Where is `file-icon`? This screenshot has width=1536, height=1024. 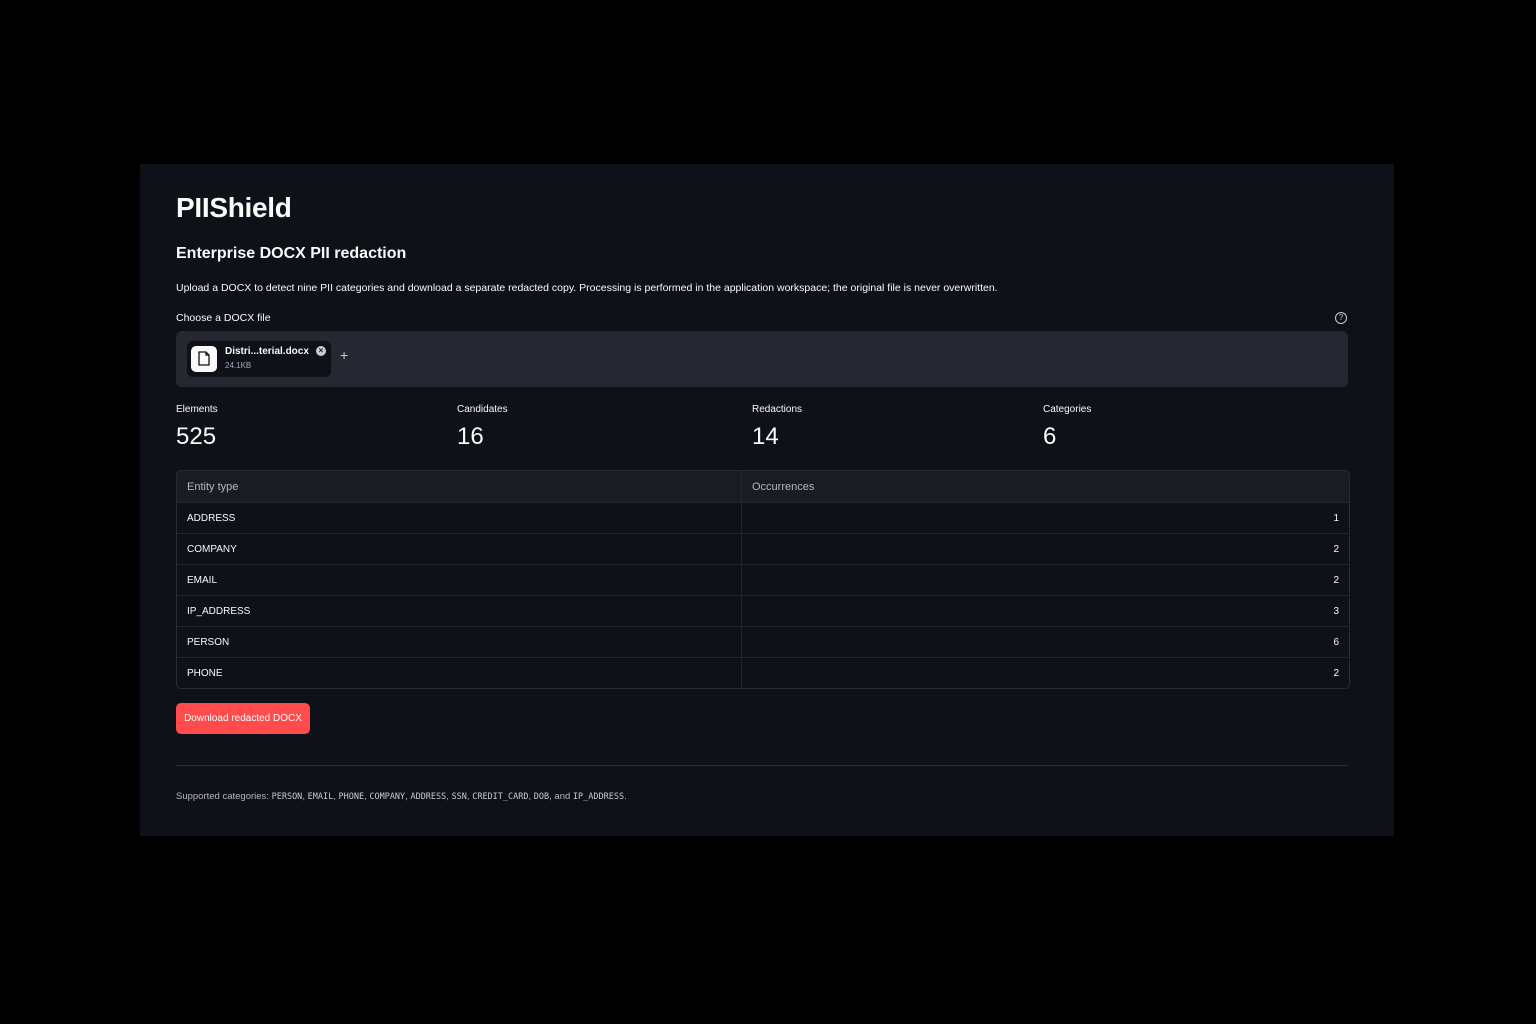 file-icon is located at coordinates (204, 359).